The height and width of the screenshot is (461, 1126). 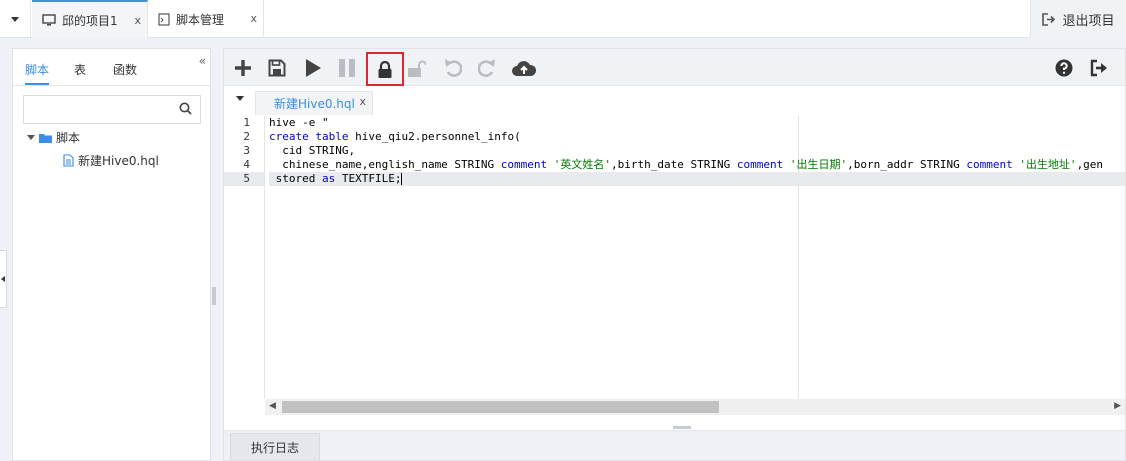 What do you see at coordinates (125, 69) in the screenshot?
I see `tab-functions: 函数` at bounding box center [125, 69].